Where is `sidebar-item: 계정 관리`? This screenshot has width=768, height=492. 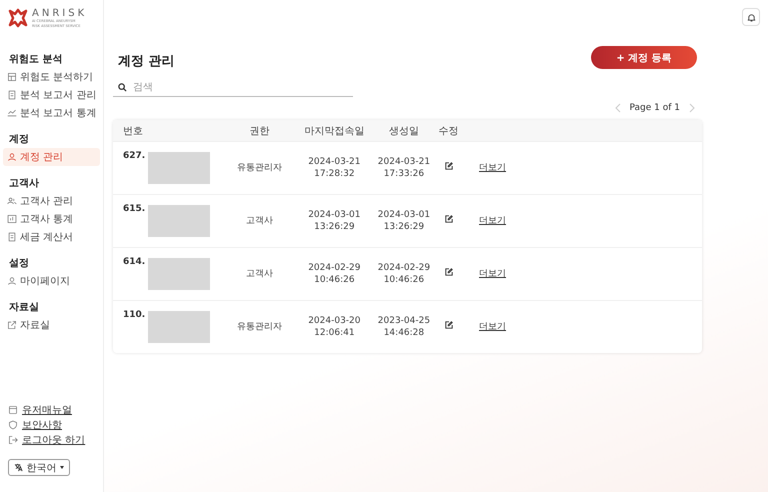 sidebar-item: 계정 관리 is located at coordinates (51, 157).